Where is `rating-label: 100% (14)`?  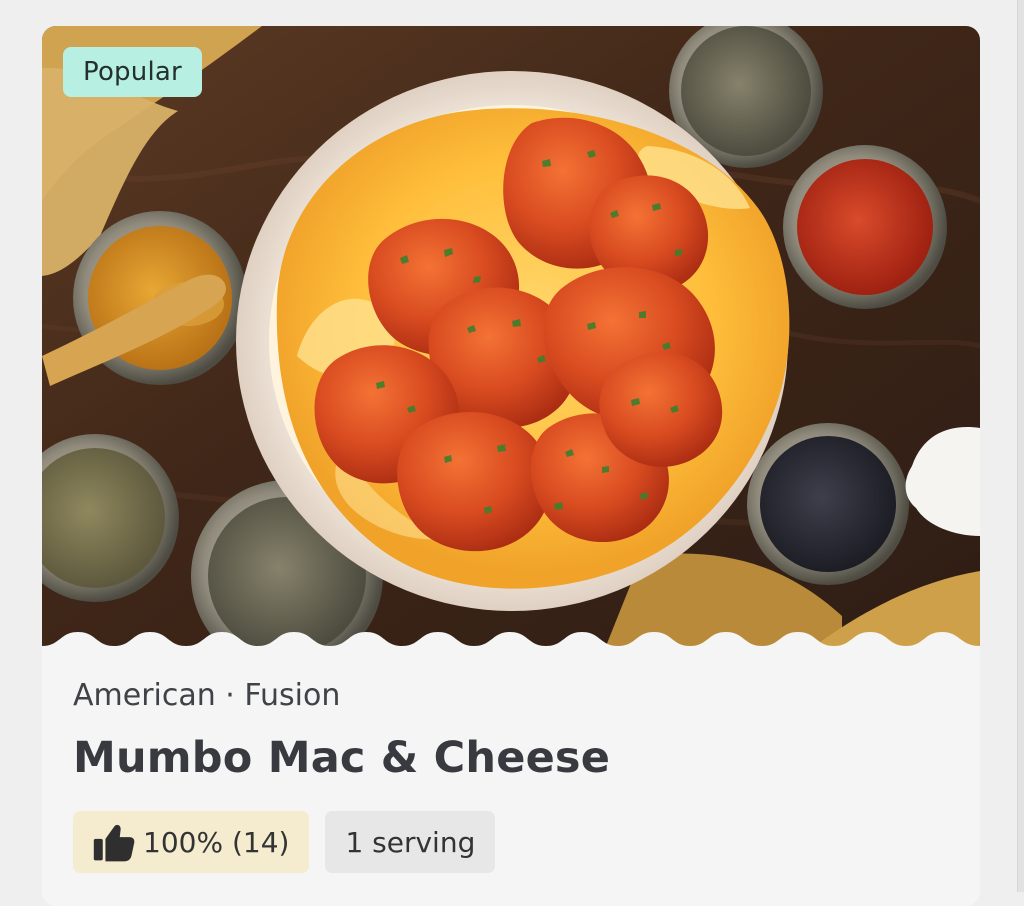 rating-label: 100% (14) is located at coordinates (216, 842).